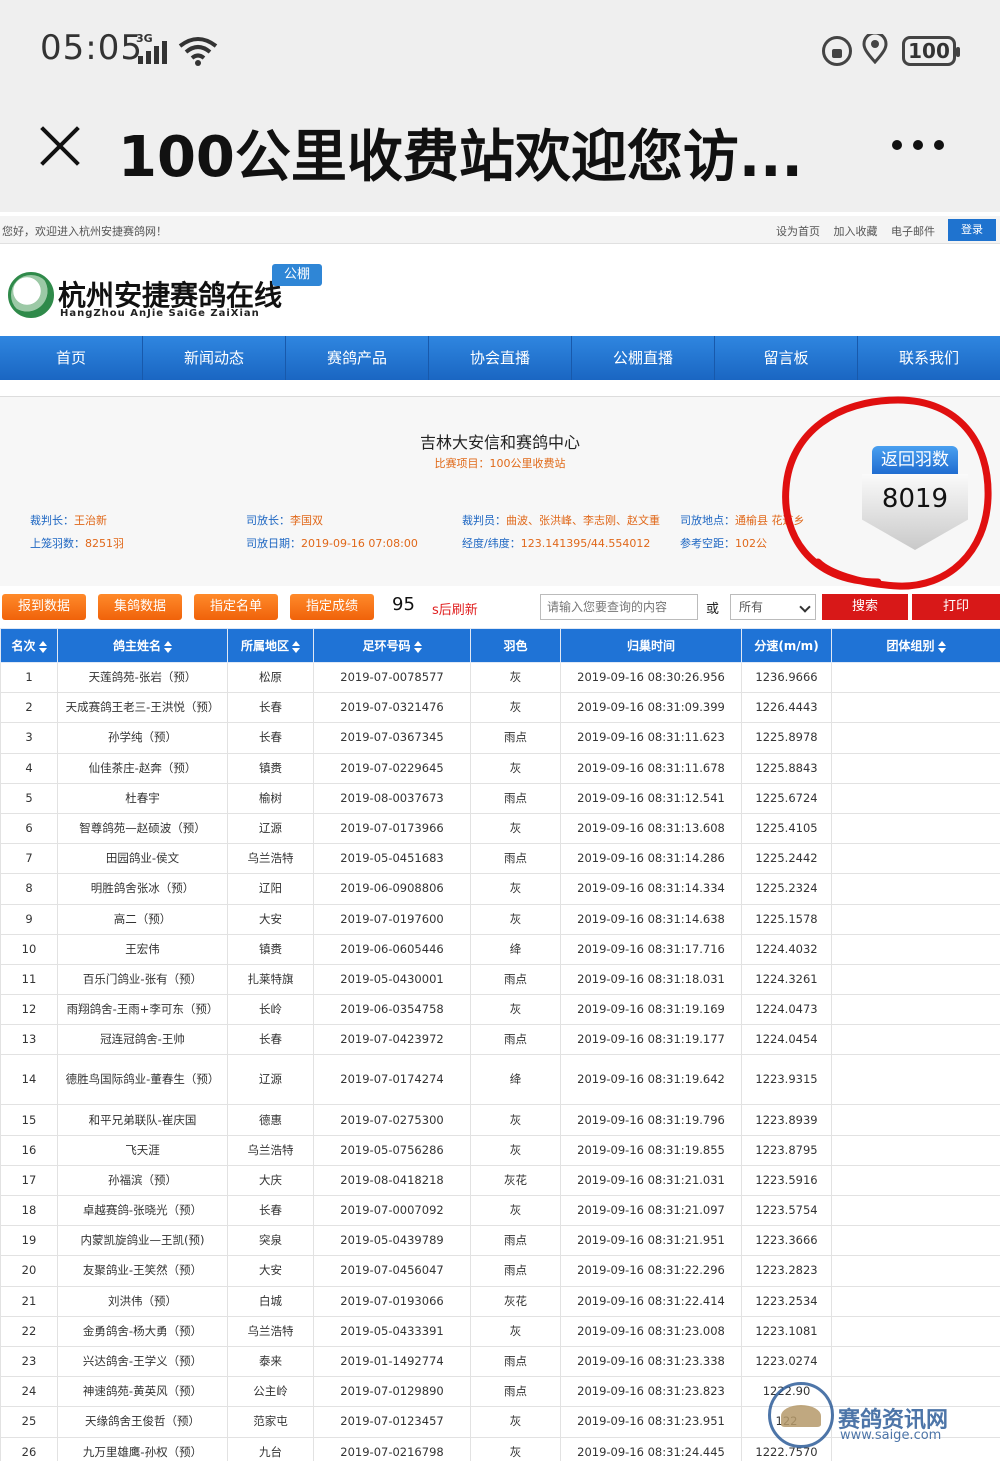  What do you see at coordinates (168, 294) in the screenshot?
I see `site-logo: 杭州安捷赛鸽在线 HangZhou AnJie SaiGe ZaiXian 公棚` at bounding box center [168, 294].